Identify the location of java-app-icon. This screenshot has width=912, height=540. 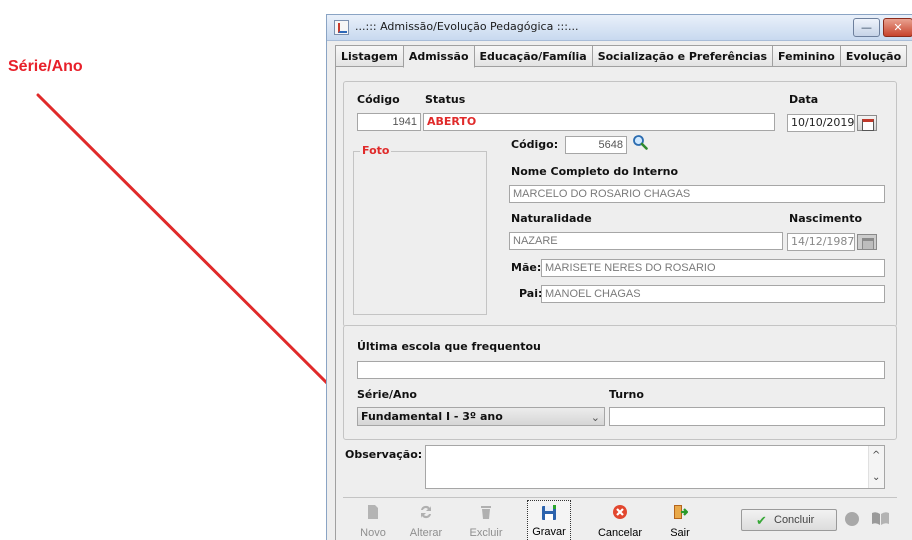
(341, 27).